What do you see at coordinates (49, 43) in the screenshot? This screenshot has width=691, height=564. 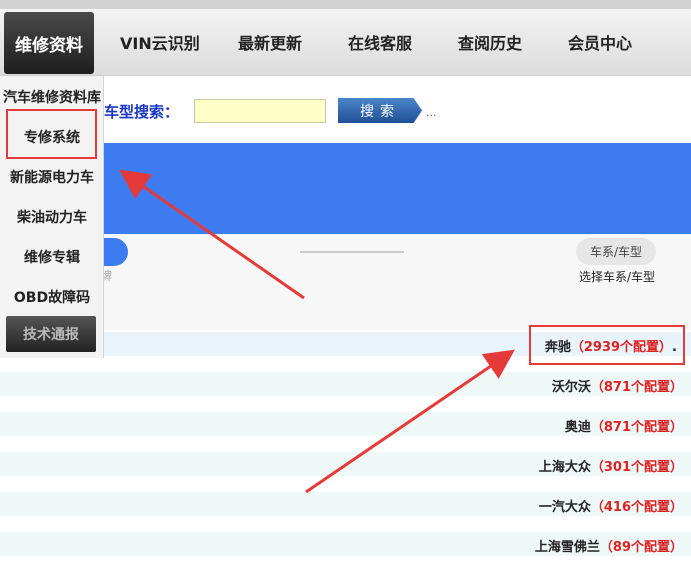 I see `nav-item-repair-data: 维修资料` at bounding box center [49, 43].